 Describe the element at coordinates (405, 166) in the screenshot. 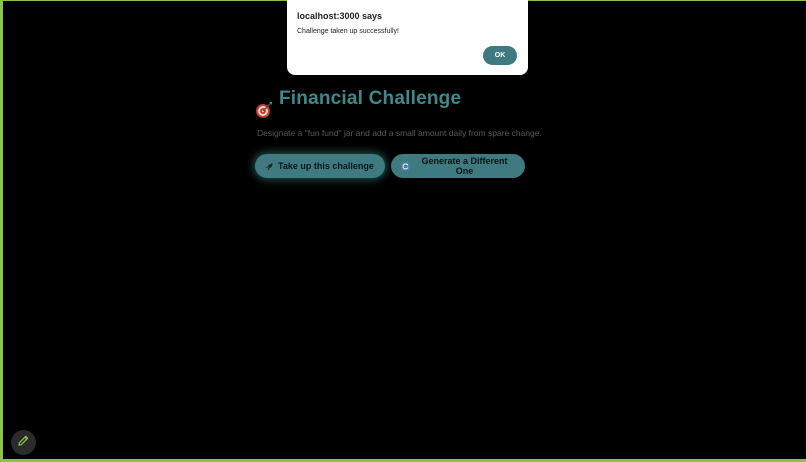

I see `refresh-icon` at that location.